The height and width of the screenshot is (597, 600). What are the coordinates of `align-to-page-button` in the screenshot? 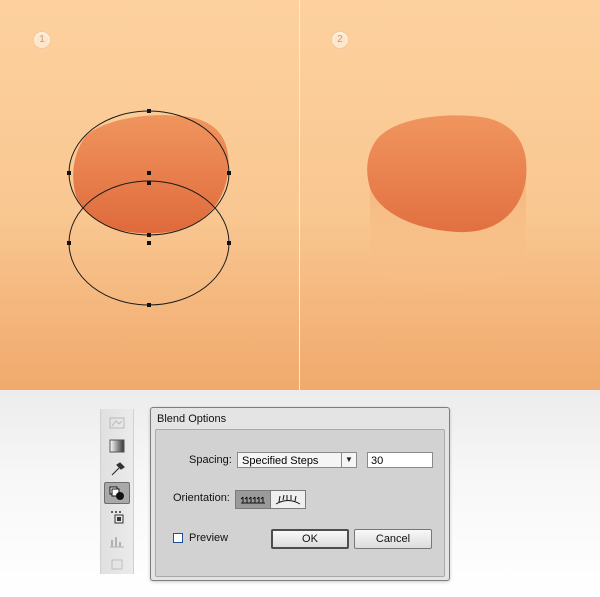 It's located at (253, 499).